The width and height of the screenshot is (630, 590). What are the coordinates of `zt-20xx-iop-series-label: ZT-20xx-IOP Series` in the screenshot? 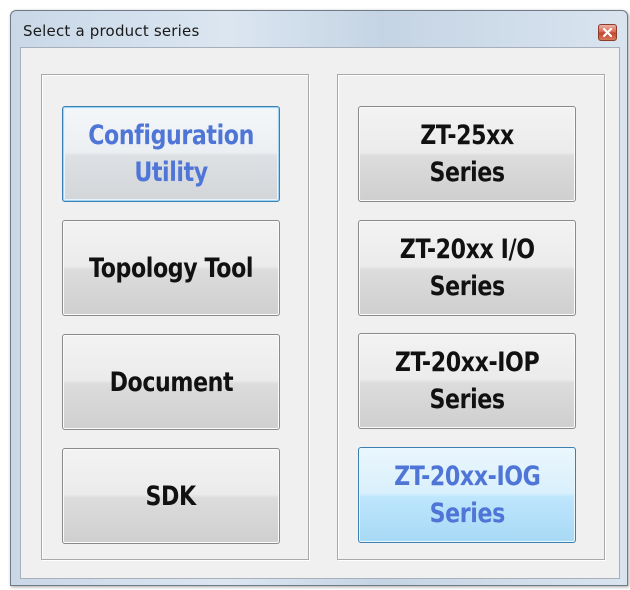 It's located at (467, 381).